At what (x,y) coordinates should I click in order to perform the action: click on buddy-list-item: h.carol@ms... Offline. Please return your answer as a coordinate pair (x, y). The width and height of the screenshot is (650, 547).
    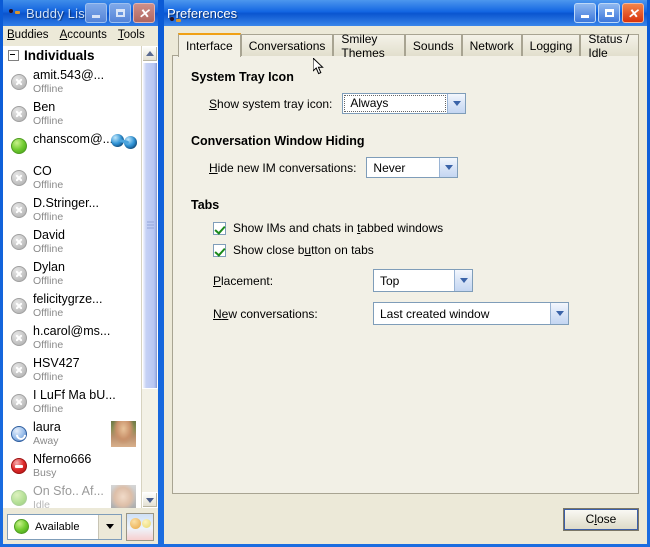
    Looking at the image, I should click on (72, 338).